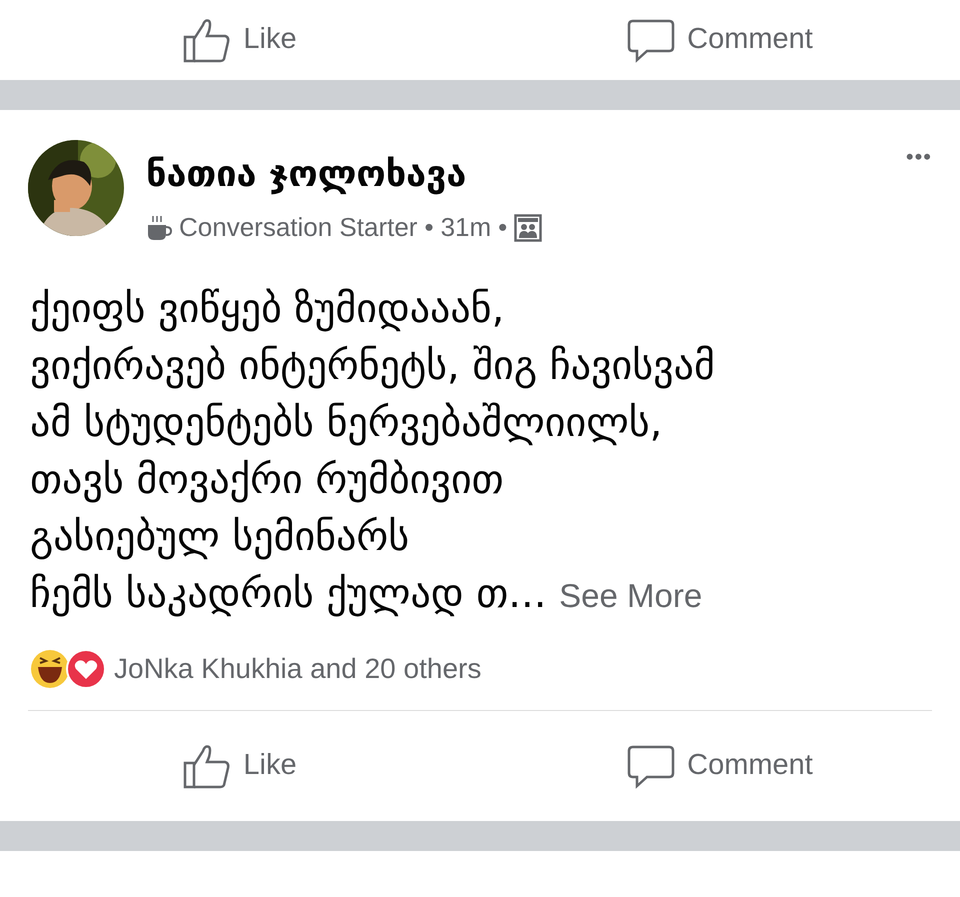 The width and height of the screenshot is (960, 897). What do you see at coordinates (159, 228) in the screenshot?
I see `coffee-cup-icon` at bounding box center [159, 228].